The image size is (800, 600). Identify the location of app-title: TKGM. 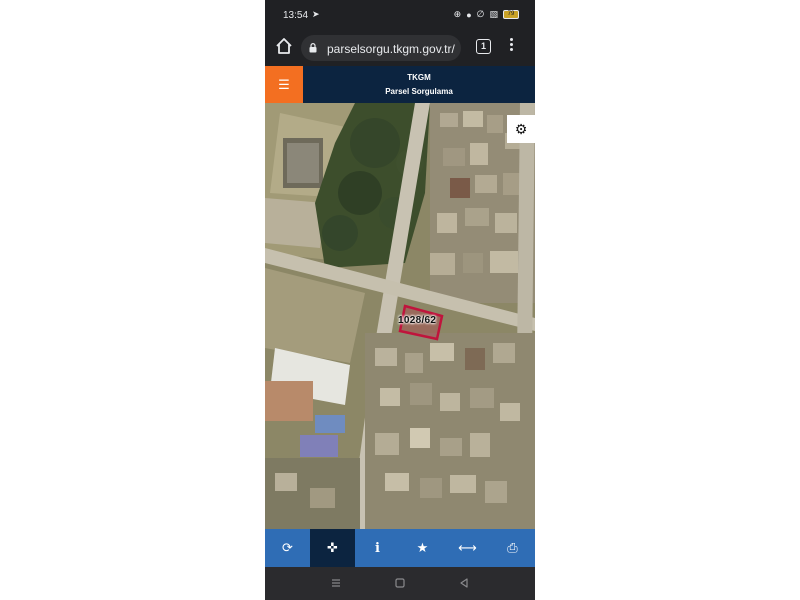
(419, 77).